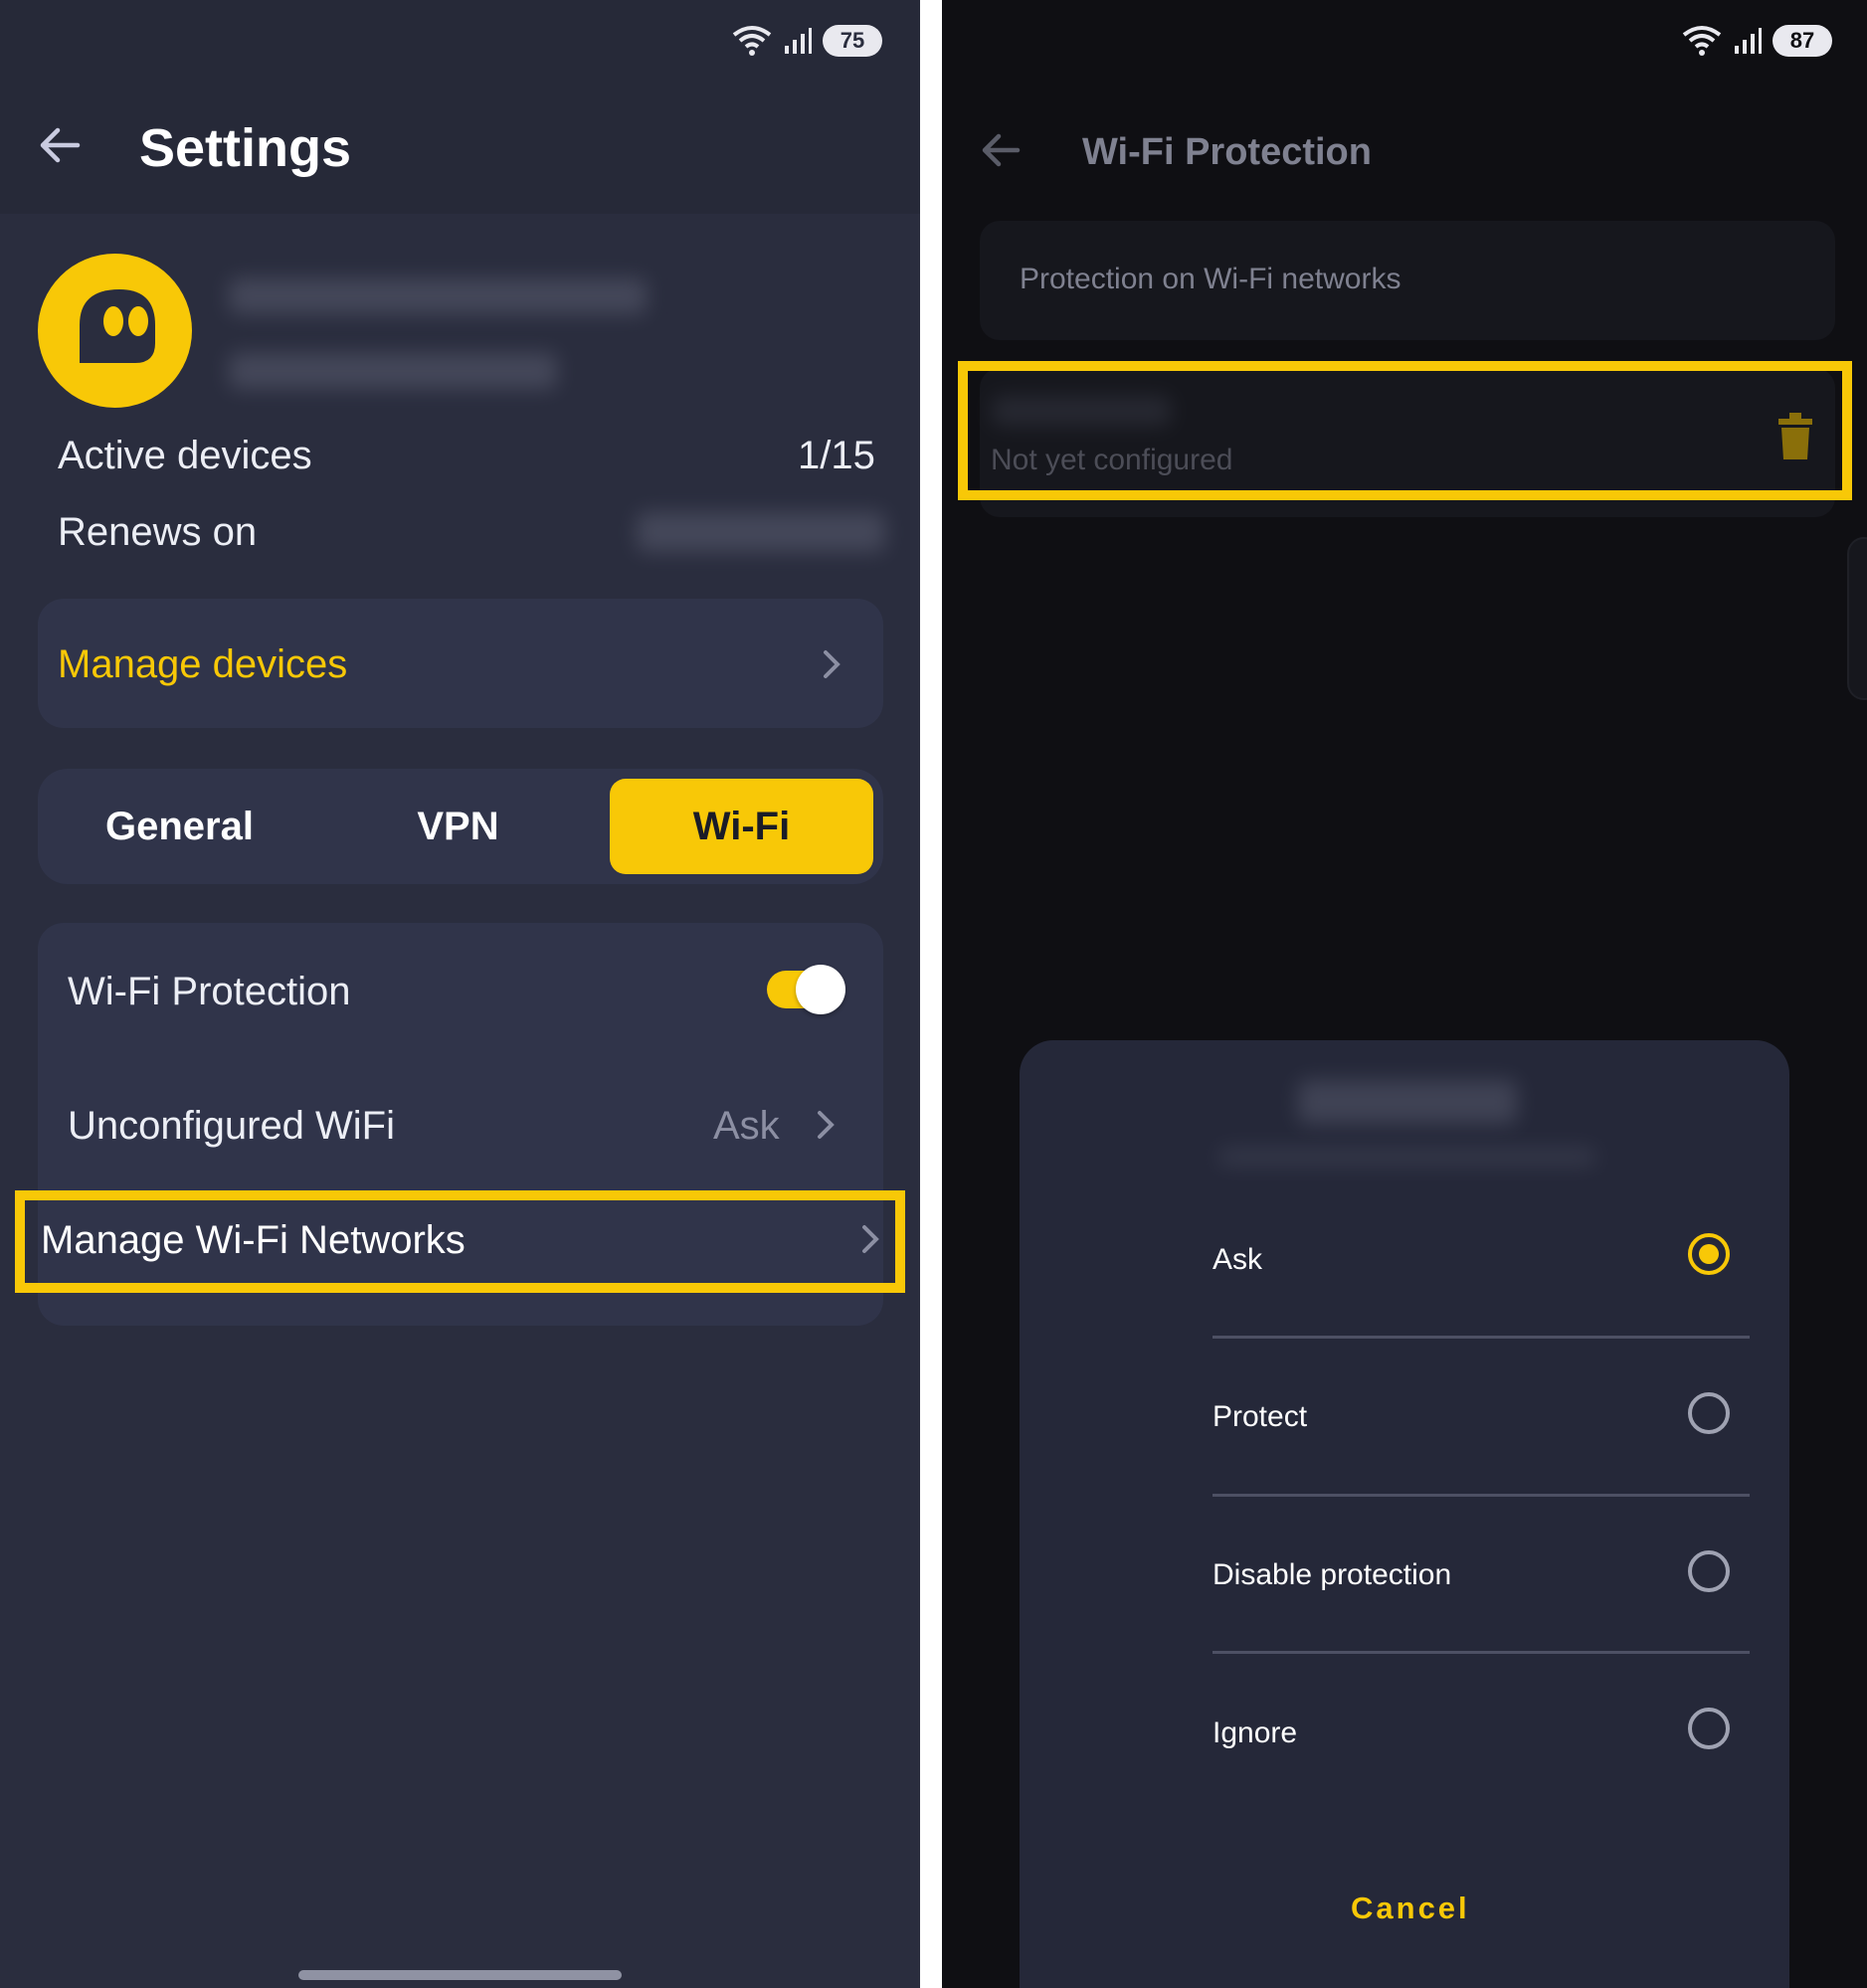 The width and height of the screenshot is (1867, 1988). I want to click on battery-indicator: 87, so click(1802, 41).